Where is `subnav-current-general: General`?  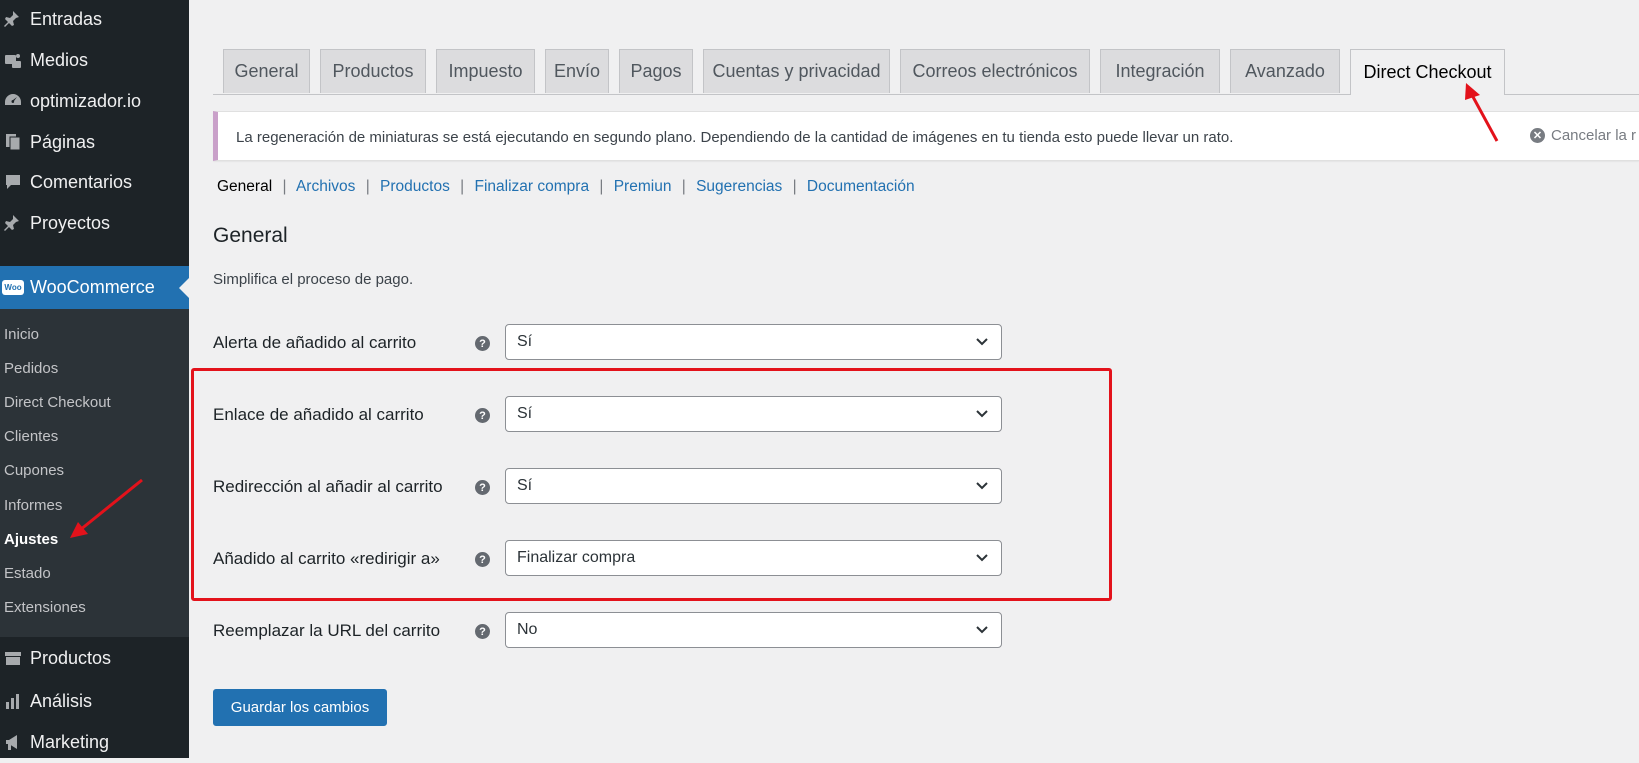
subnav-current-general: General is located at coordinates (245, 186).